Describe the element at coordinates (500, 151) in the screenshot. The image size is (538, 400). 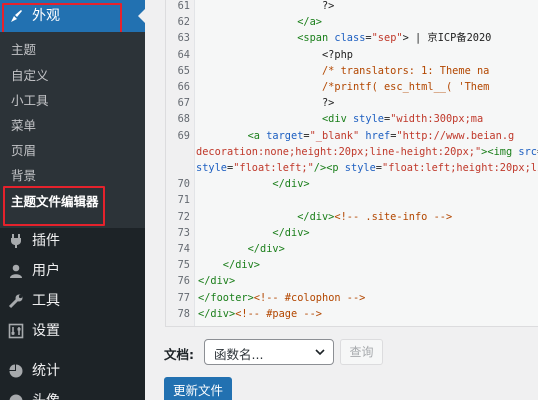
I see `code-token: ><img` at that location.